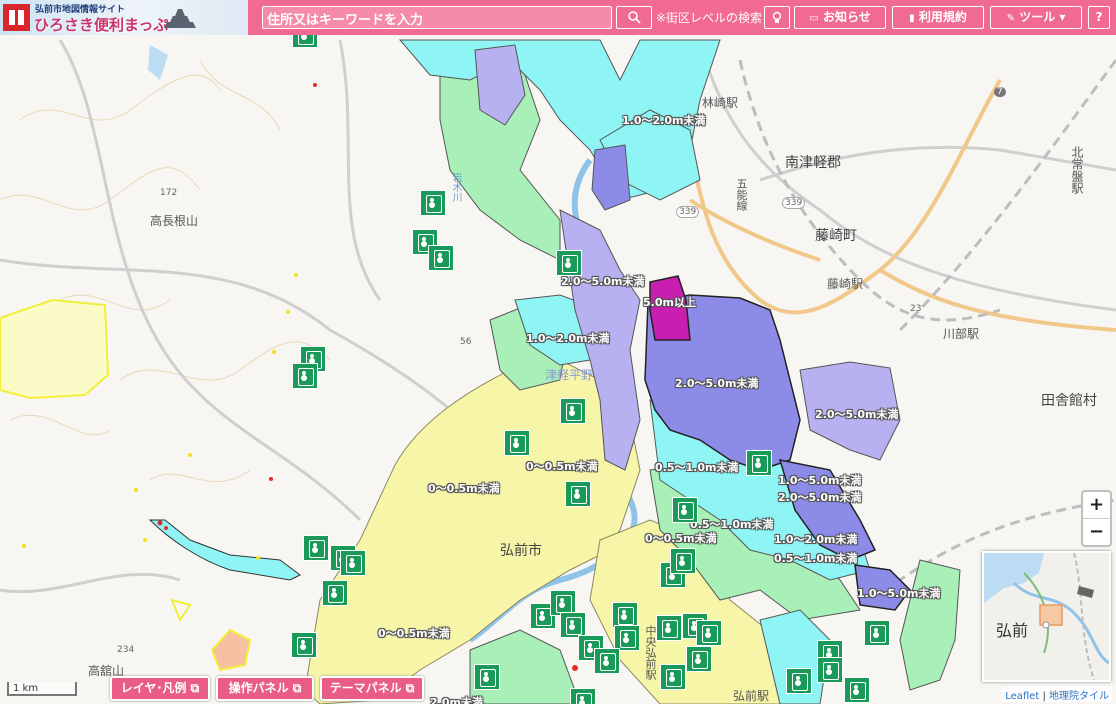 Image resolution: width=1116 pixels, height=704 pixels. What do you see at coordinates (961, 334) in the screenshot?
I see `station-kawabe: 川部駅` at bounding box center [961, 334].